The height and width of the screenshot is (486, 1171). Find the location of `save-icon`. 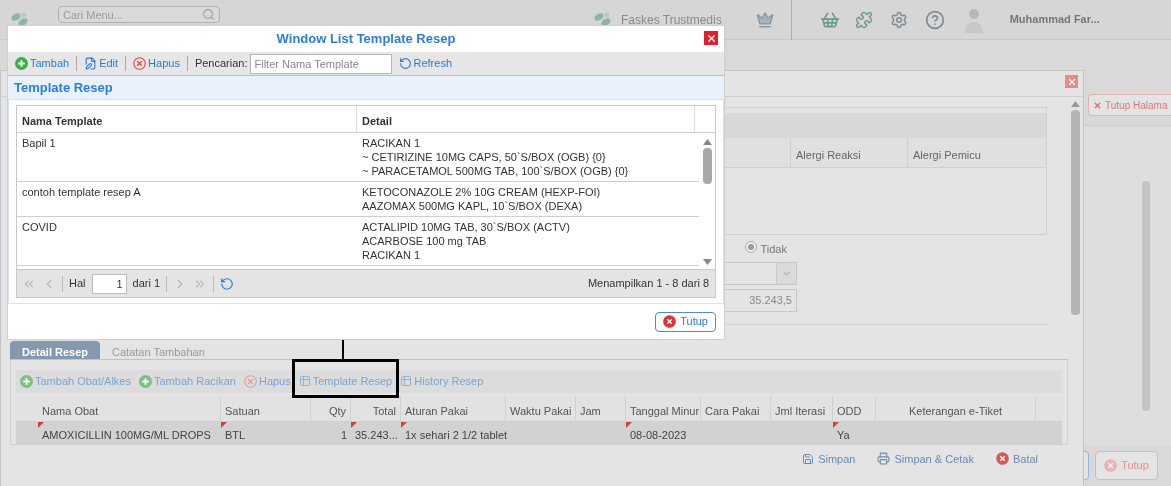

save-icon is located at coordinates (808, 458).